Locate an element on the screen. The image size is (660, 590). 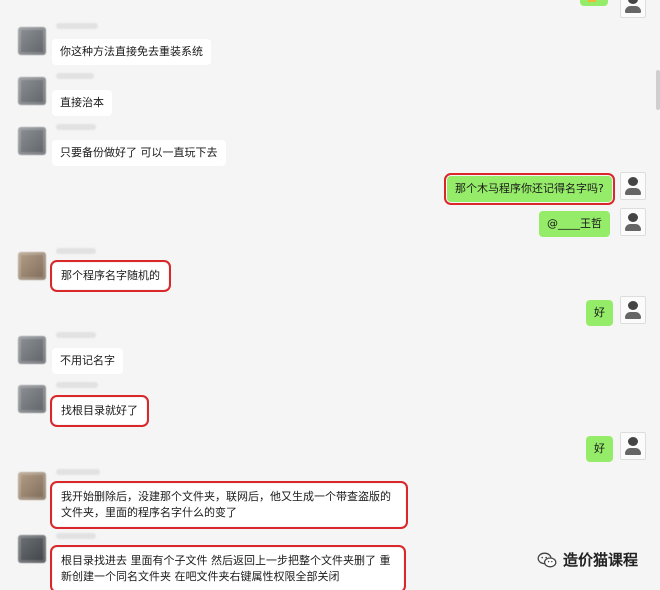
received-message: 找根目录就好了 is located at coordinates (99, 411).